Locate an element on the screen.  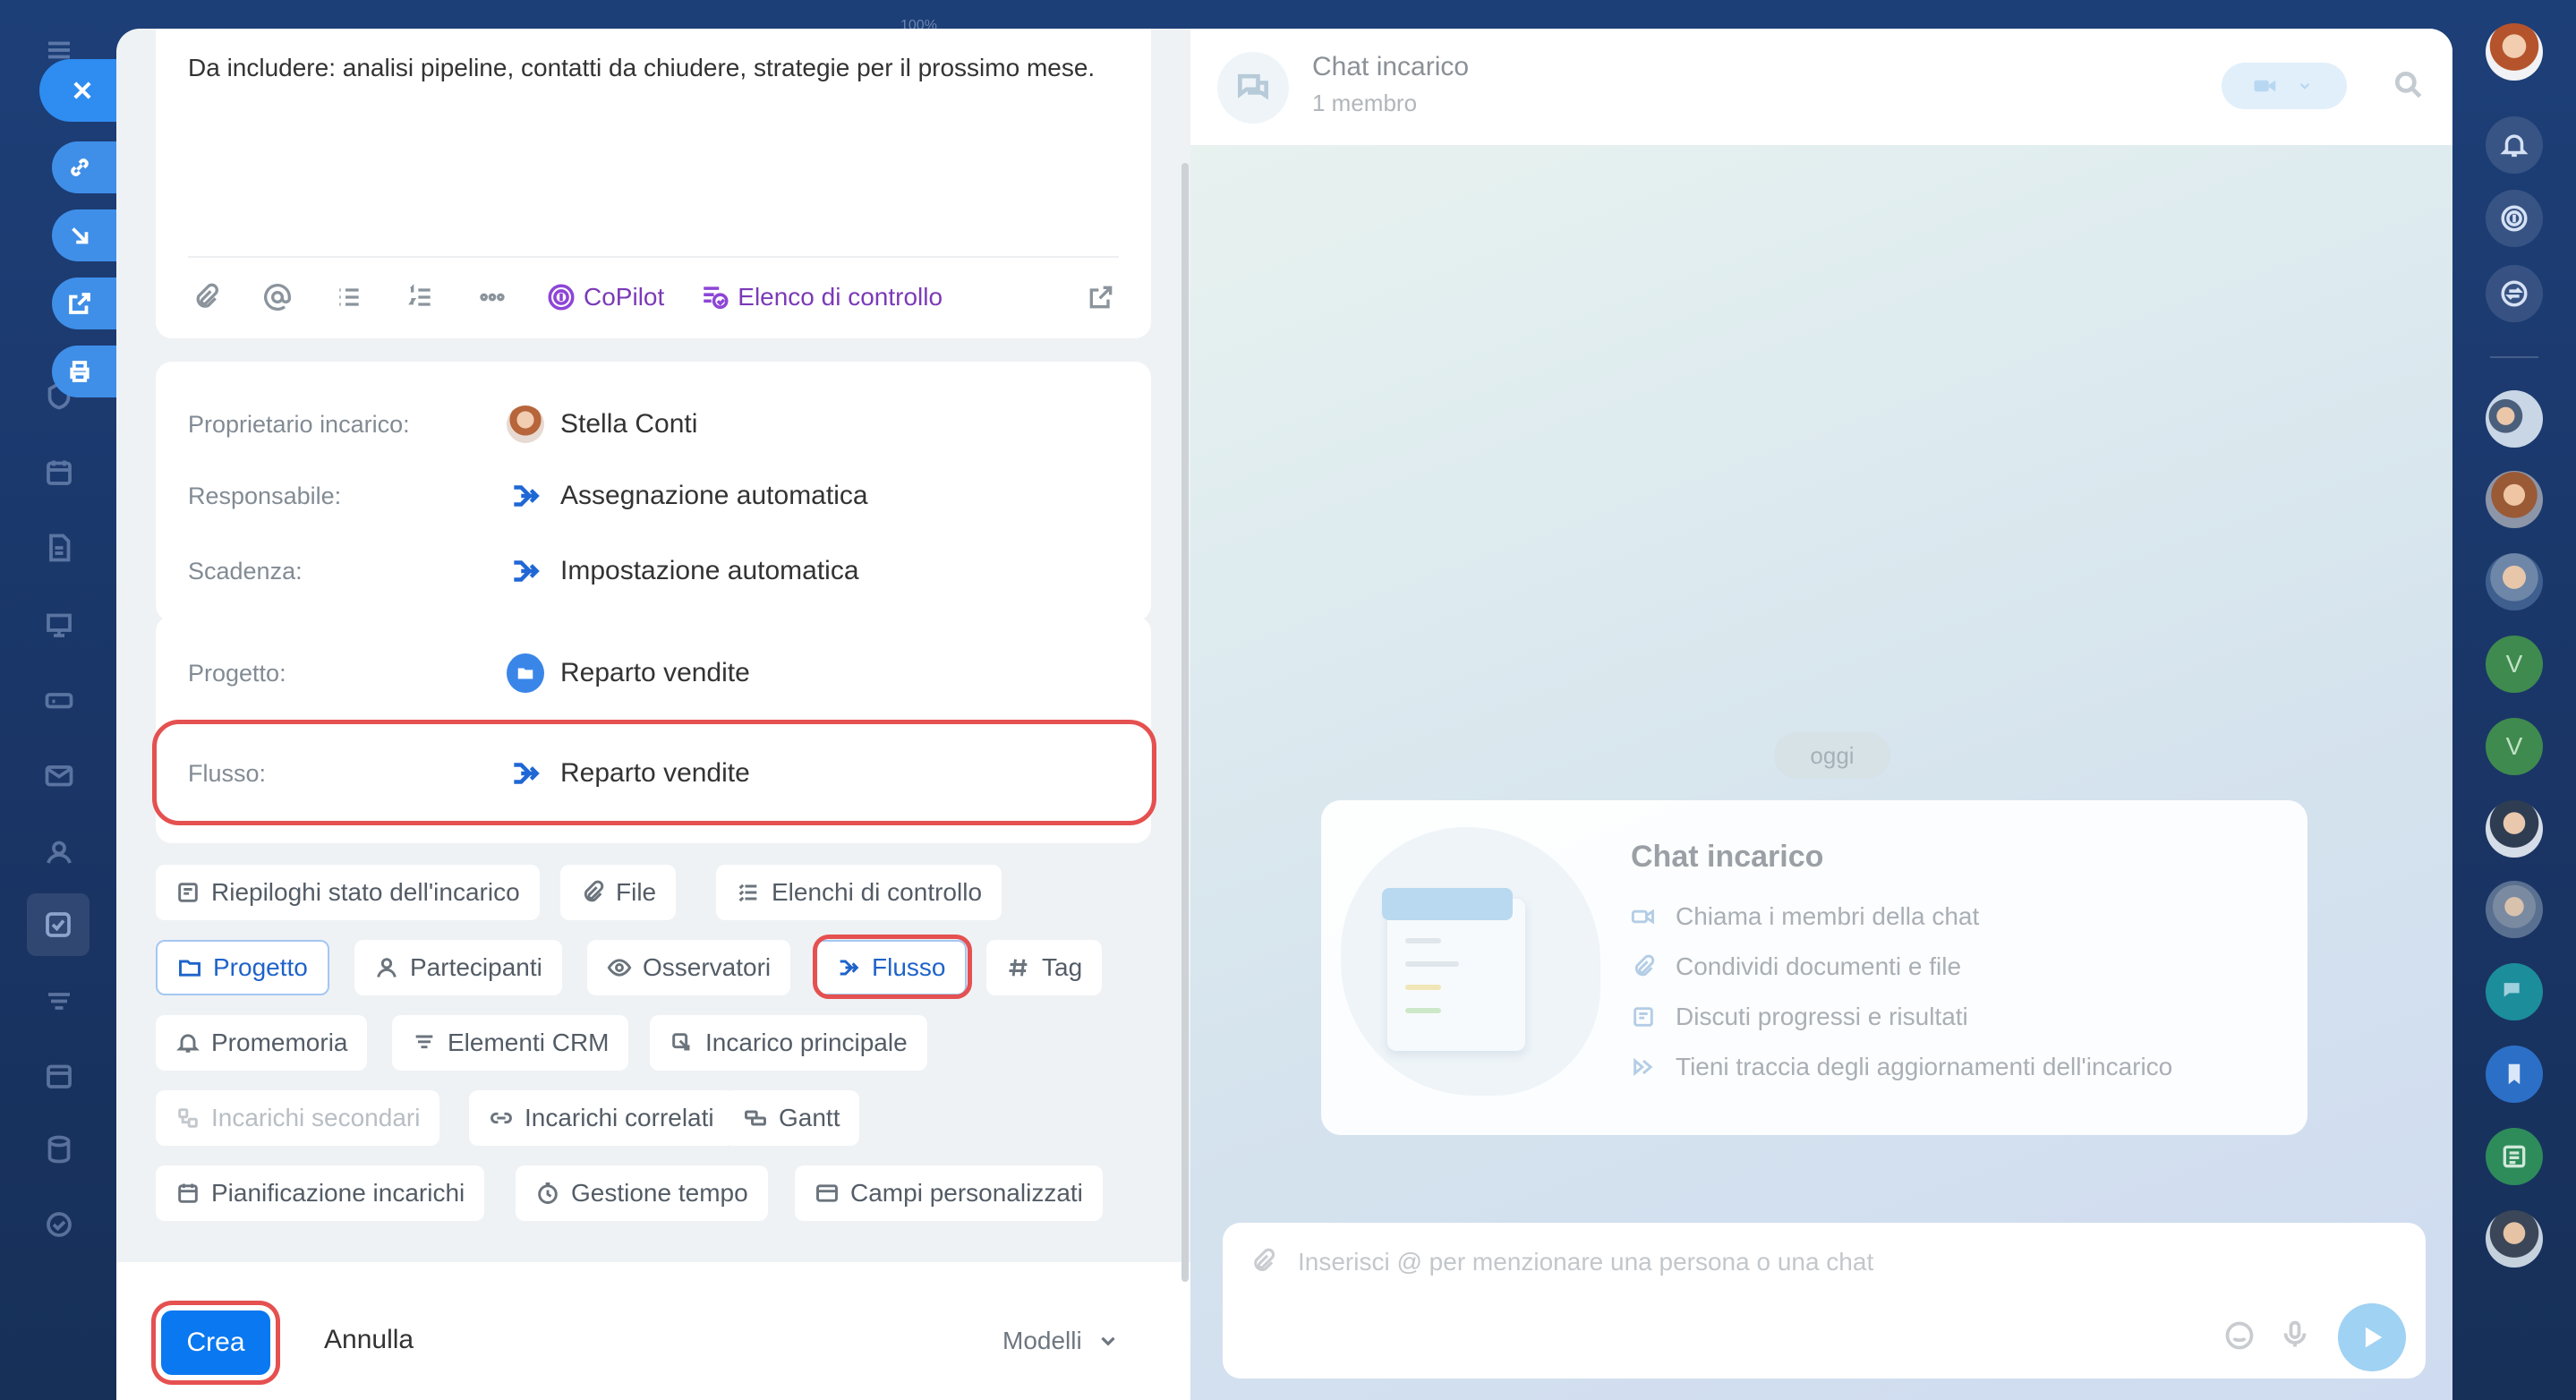
download-button is located at coordinates (85, 235).